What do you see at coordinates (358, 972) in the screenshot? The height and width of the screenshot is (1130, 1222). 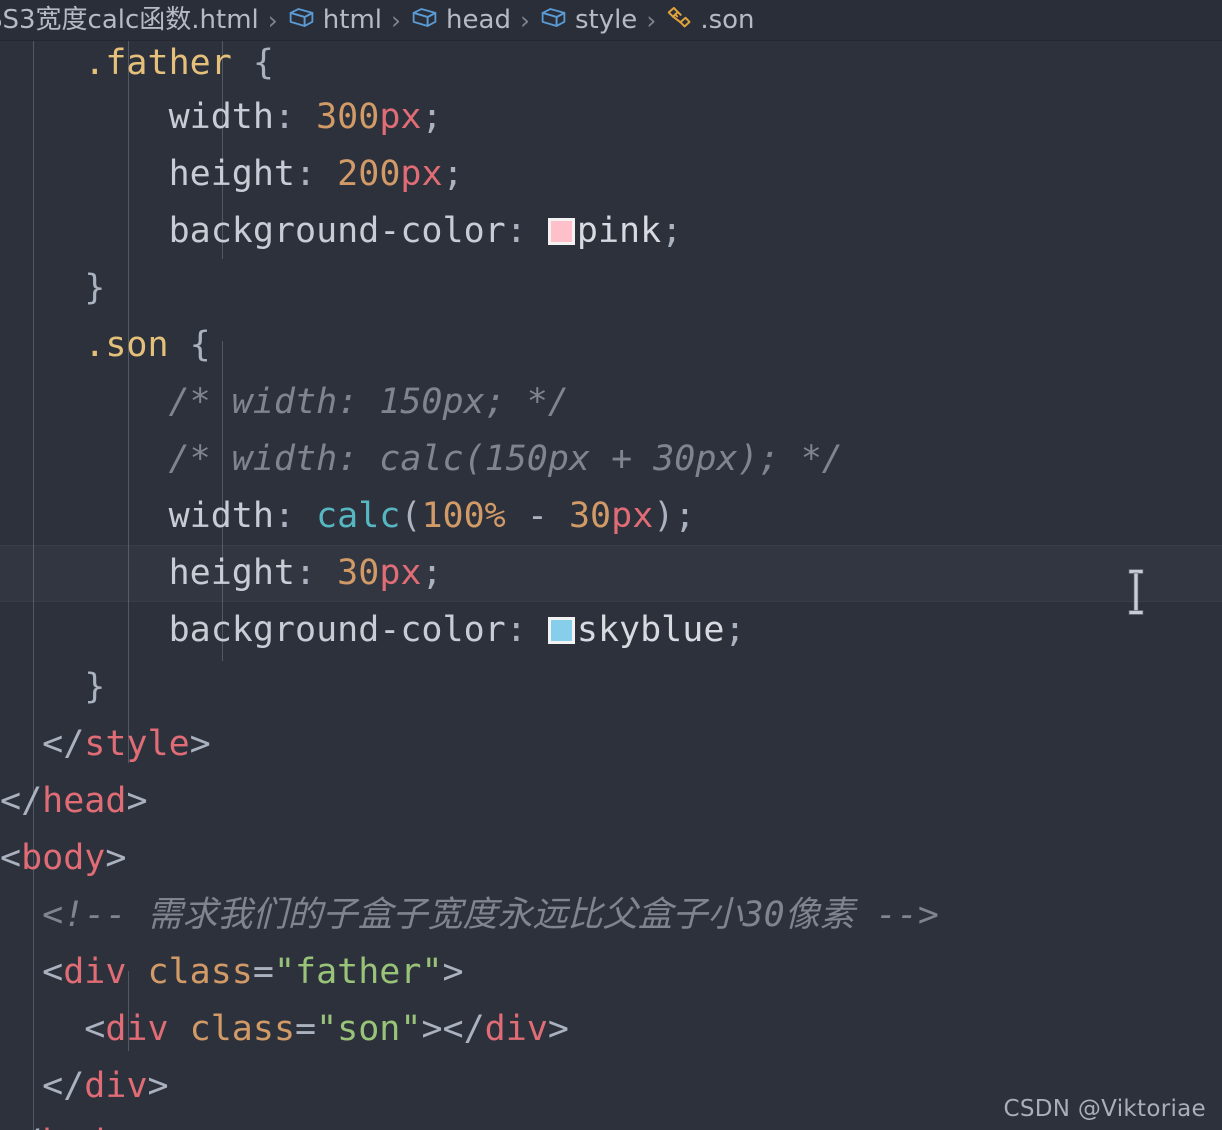 I see `code-token: "father"` at bounding box center [358, 972].